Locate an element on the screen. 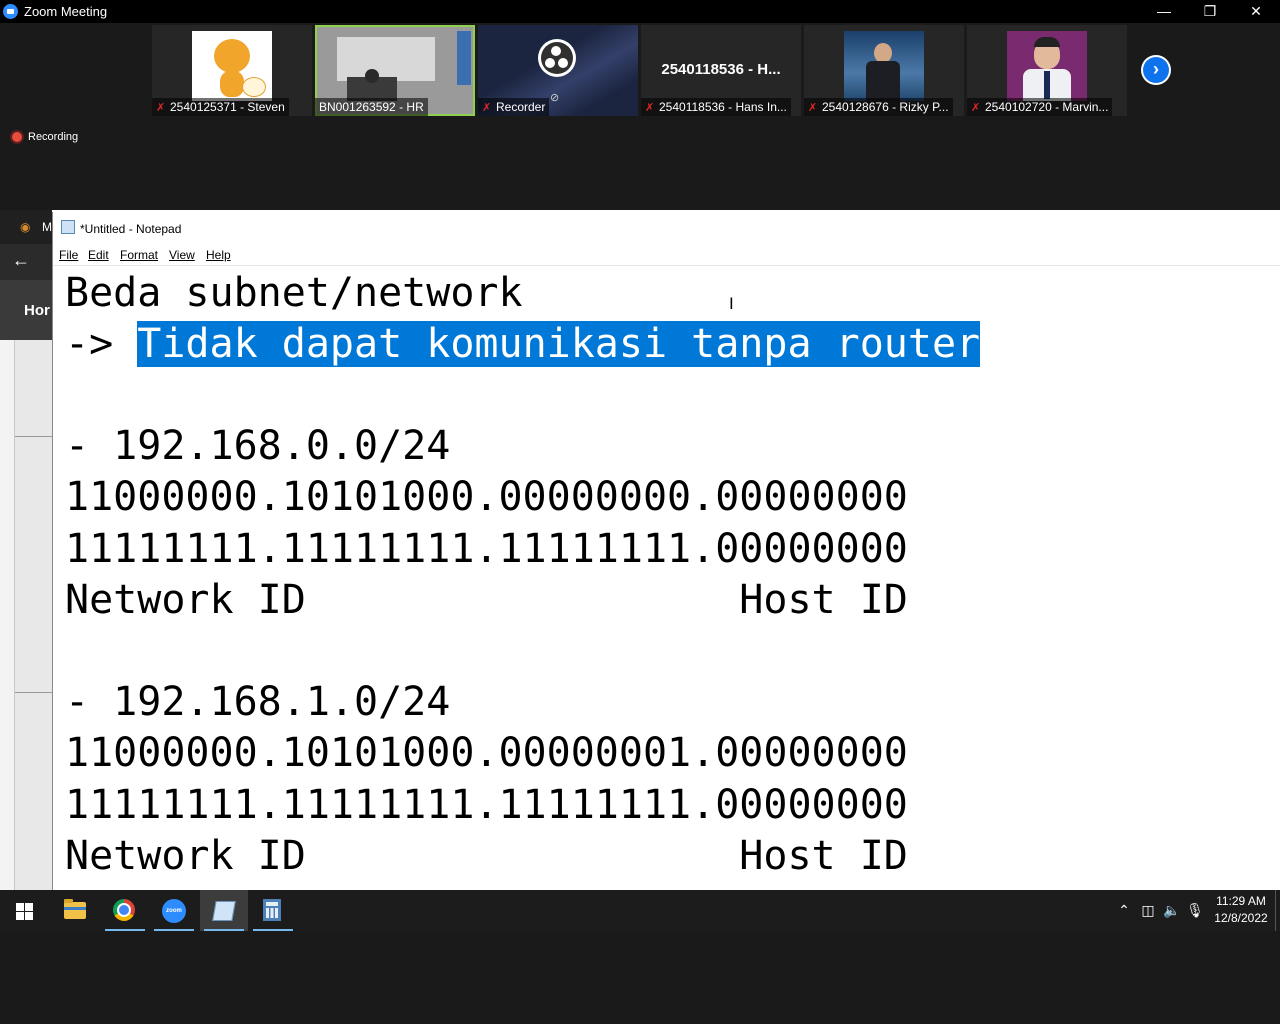 Image resolution: width=1280 pixels, height=1024 pixels. chrome-icon is located at coordinates (124, 910).